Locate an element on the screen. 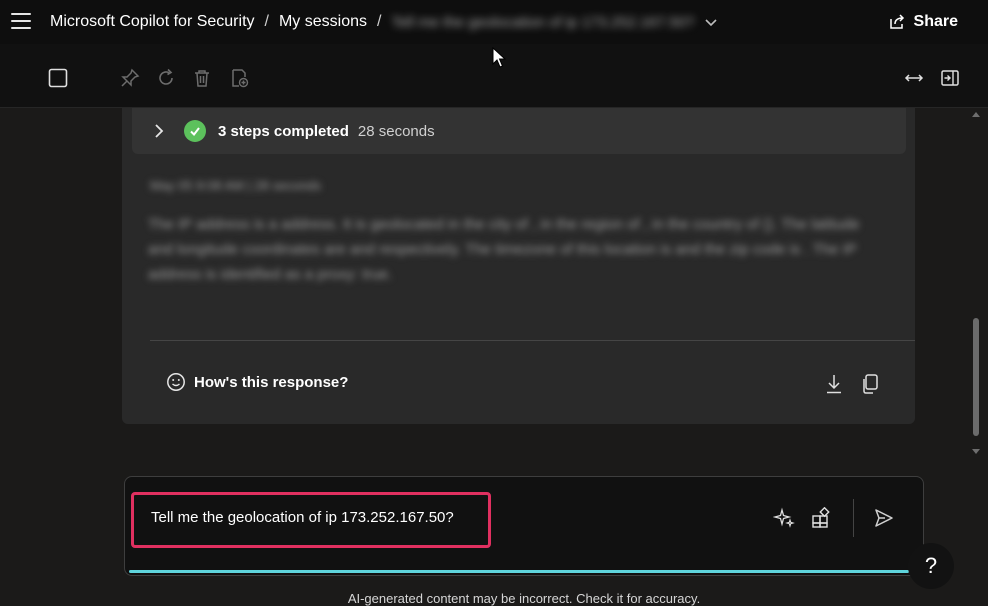  smiley-icon is located at coordinates (176, 382).